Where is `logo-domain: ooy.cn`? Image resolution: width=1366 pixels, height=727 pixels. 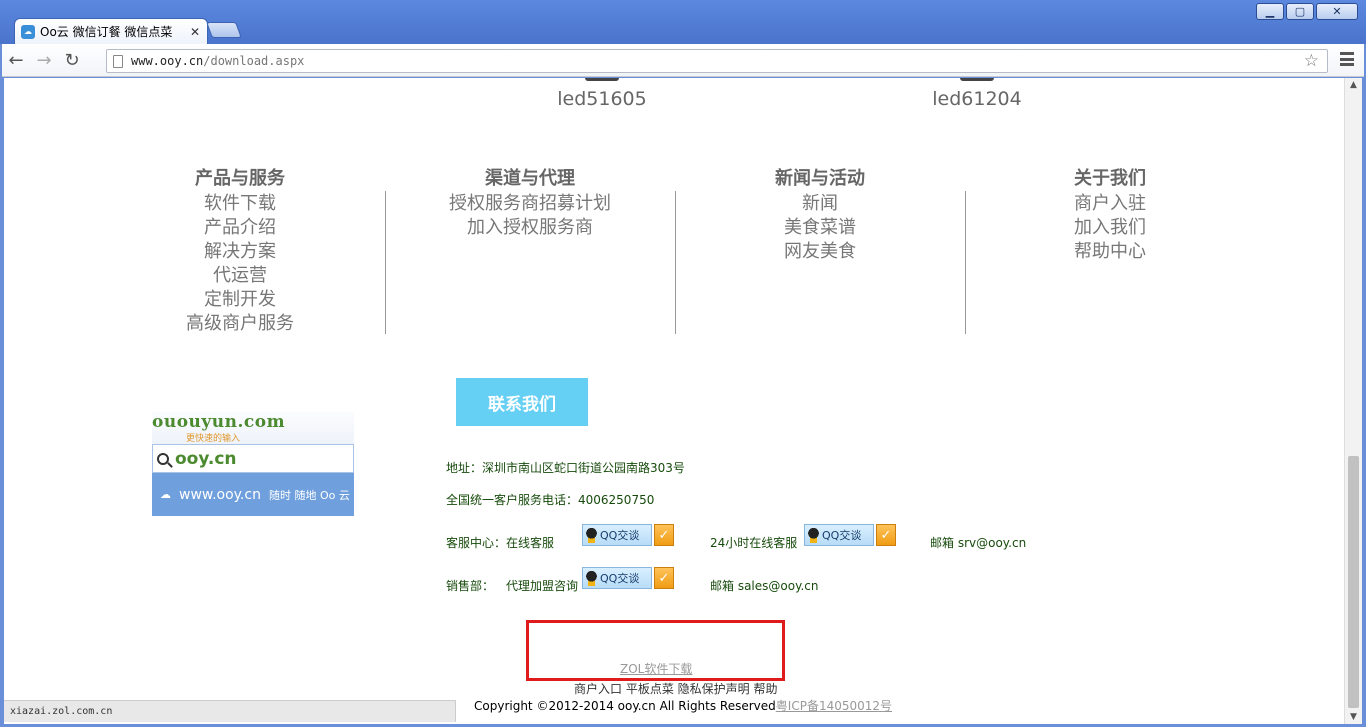
logo-domain: ooy.cn is located at coordinates (206, 458).